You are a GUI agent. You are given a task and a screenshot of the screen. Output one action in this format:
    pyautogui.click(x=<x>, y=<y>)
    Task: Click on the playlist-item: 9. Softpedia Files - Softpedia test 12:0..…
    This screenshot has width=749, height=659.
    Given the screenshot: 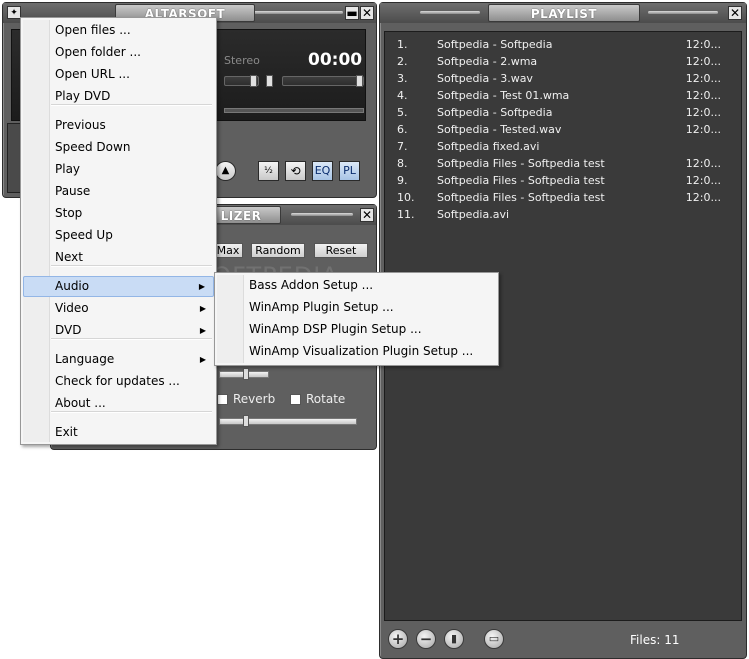 What is the action you would take?
    pyautogui.click(x=566, y=180)
    